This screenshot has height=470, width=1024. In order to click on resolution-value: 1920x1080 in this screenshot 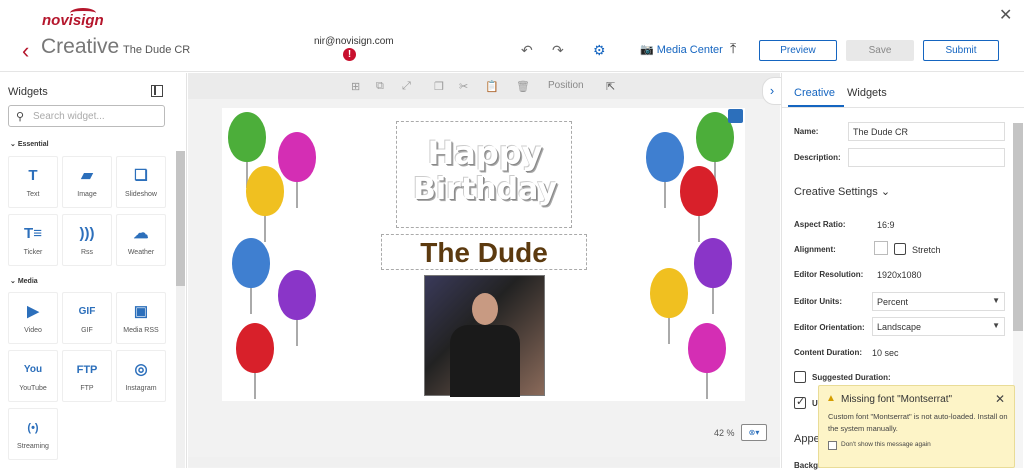, I will do `click(899, 275)`.